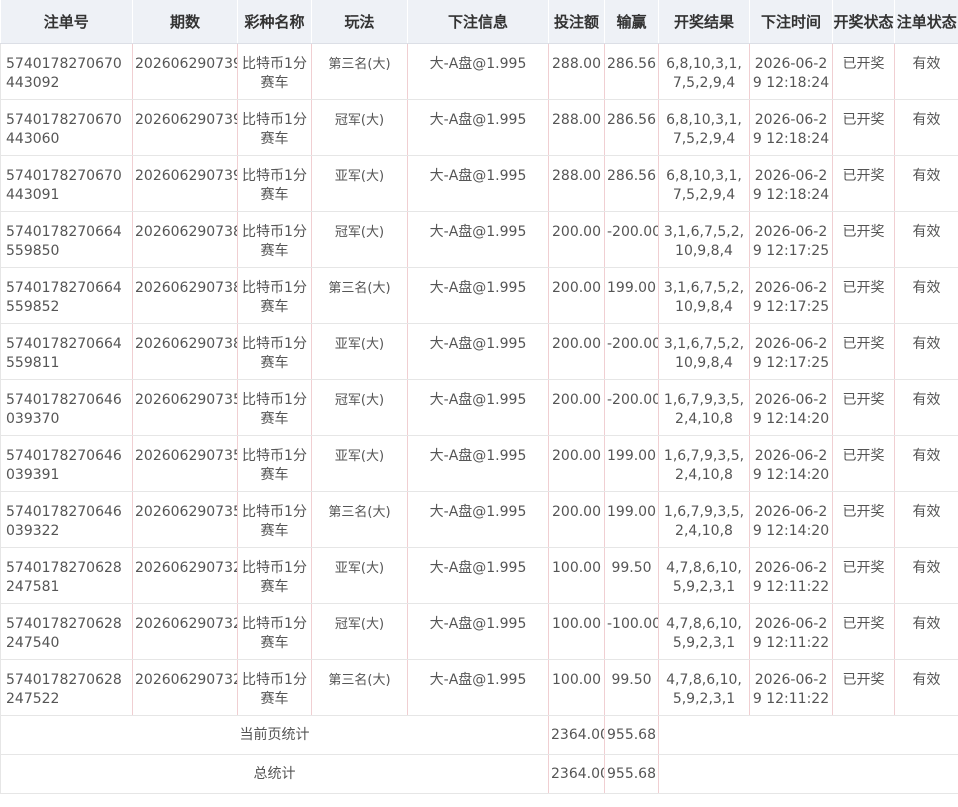 This screenshot has width=958, height=807. I want to click on total-summary-empty, so click(808, 774).